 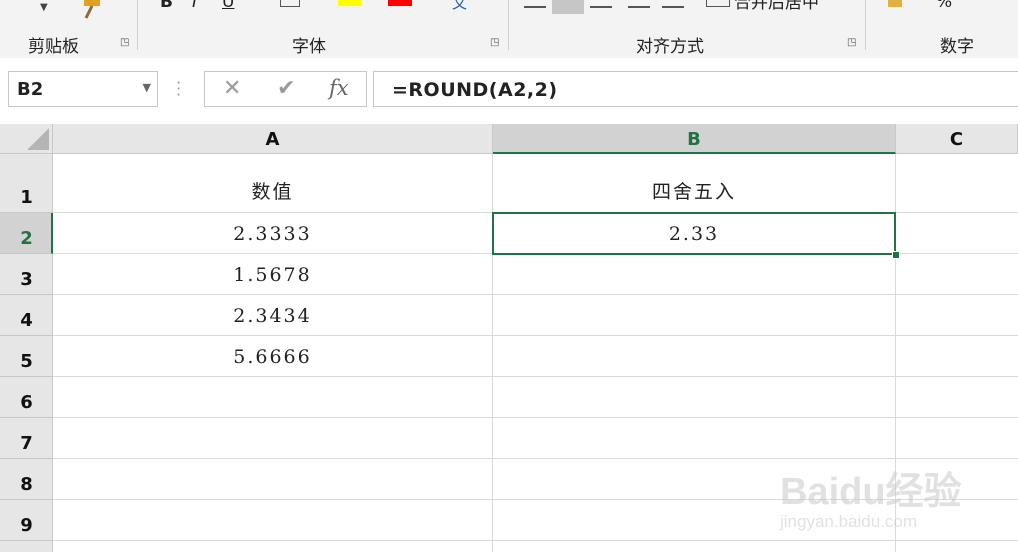 What do you see at coordinates (92, 10) in the screenshot?
I see `format-painter-icon` at bounding box center [92, 10].